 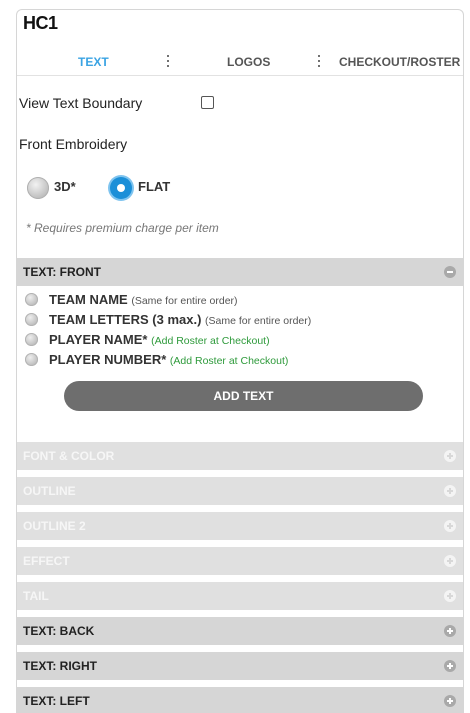 I want to click on section-label: OUTLINE, so click(x=49, y=491).